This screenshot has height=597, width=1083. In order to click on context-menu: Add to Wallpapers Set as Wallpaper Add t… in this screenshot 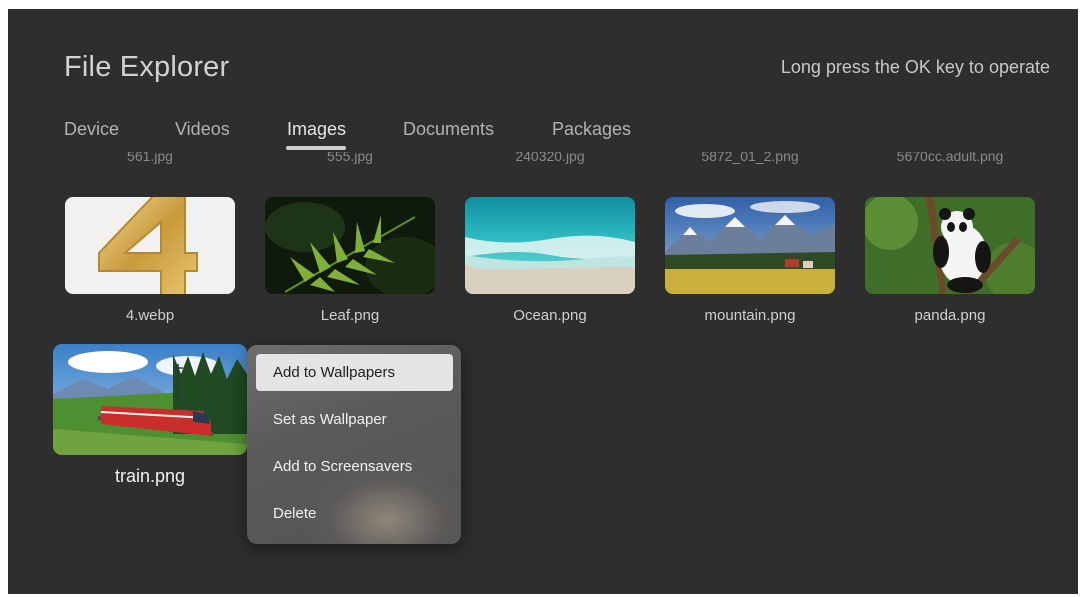, I will do `click(354, 444)`.